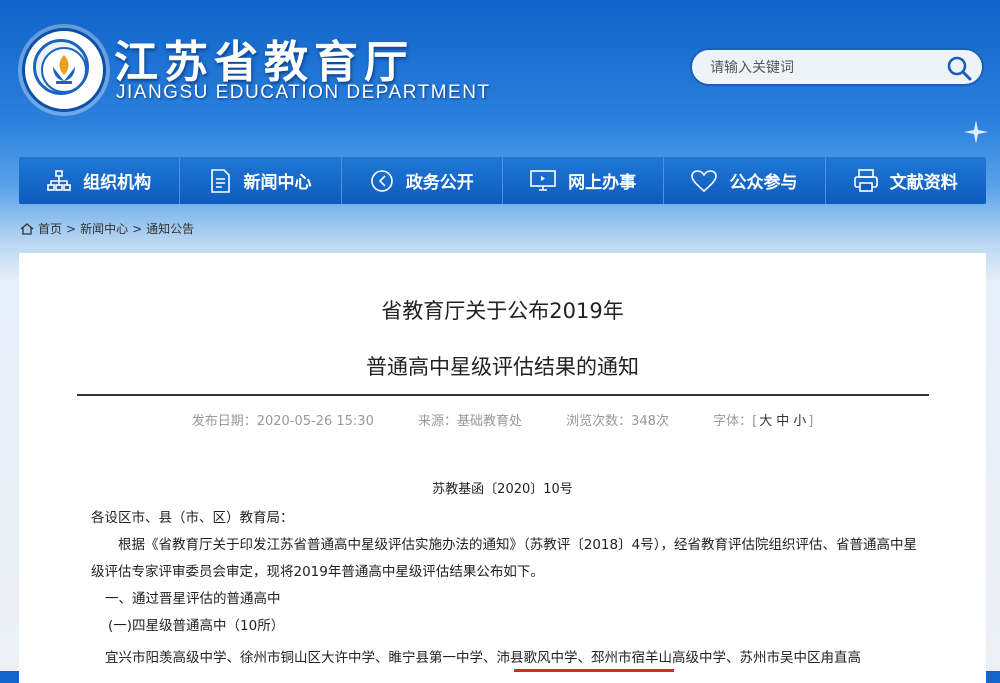 The width and height of the screenshot is (1000, 683). What do you see at coordinates (27, 228) in the screenshot?
I see `home-icon` at bounding box center [27, 228].